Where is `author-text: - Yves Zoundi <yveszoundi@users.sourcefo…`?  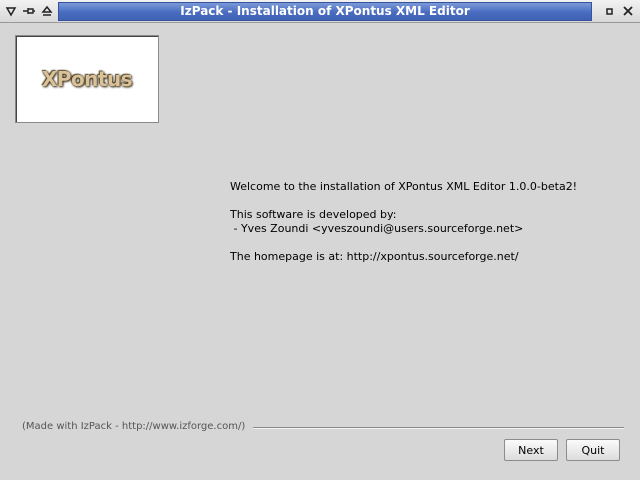
author-text: - Yves Zoundi <yveszoundi@users.sourcefo… is located at coordinates (377, 228).